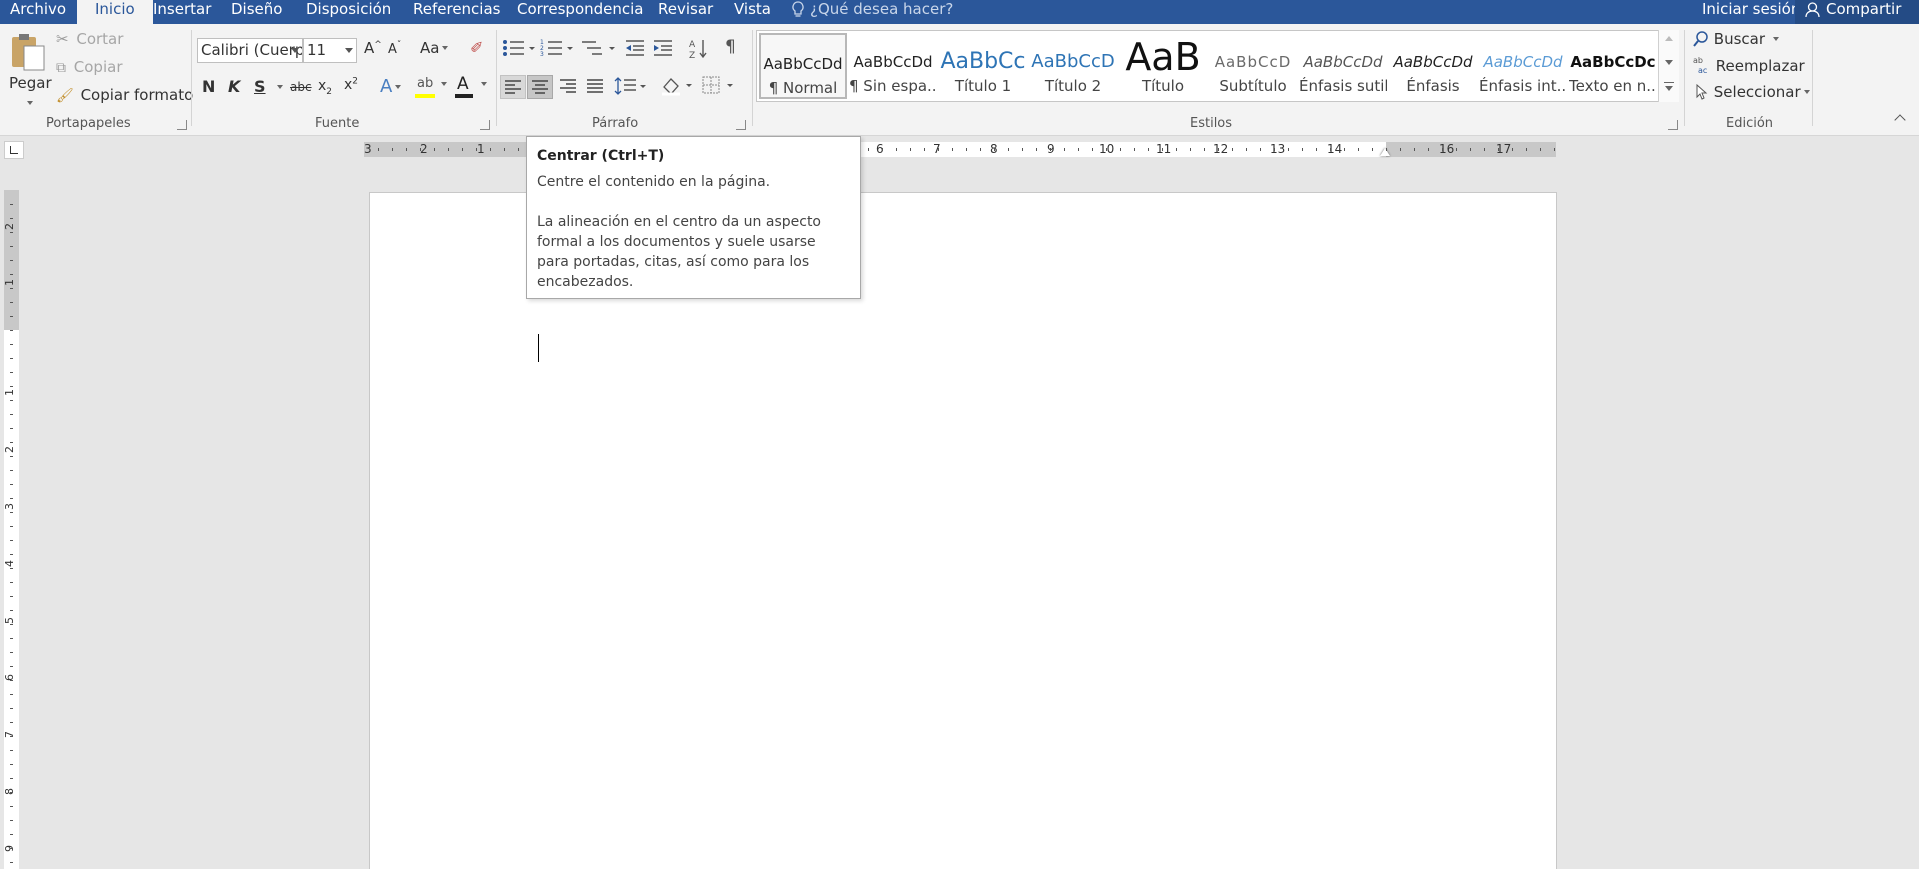  Describe the element at coordinates (471, 87) in the screenshot. I see `font-color-button: A` at that location.